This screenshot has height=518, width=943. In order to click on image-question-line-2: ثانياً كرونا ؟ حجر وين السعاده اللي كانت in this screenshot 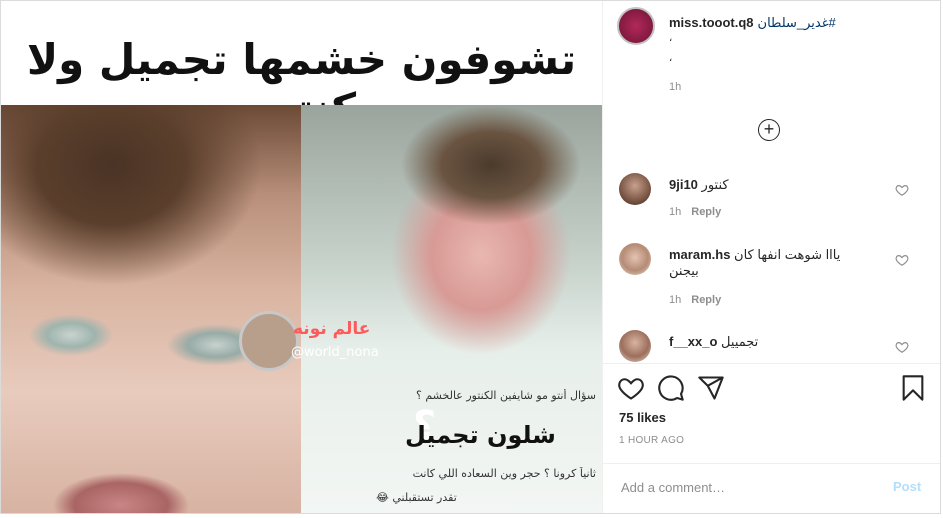, I will do `click(504, 473)`.